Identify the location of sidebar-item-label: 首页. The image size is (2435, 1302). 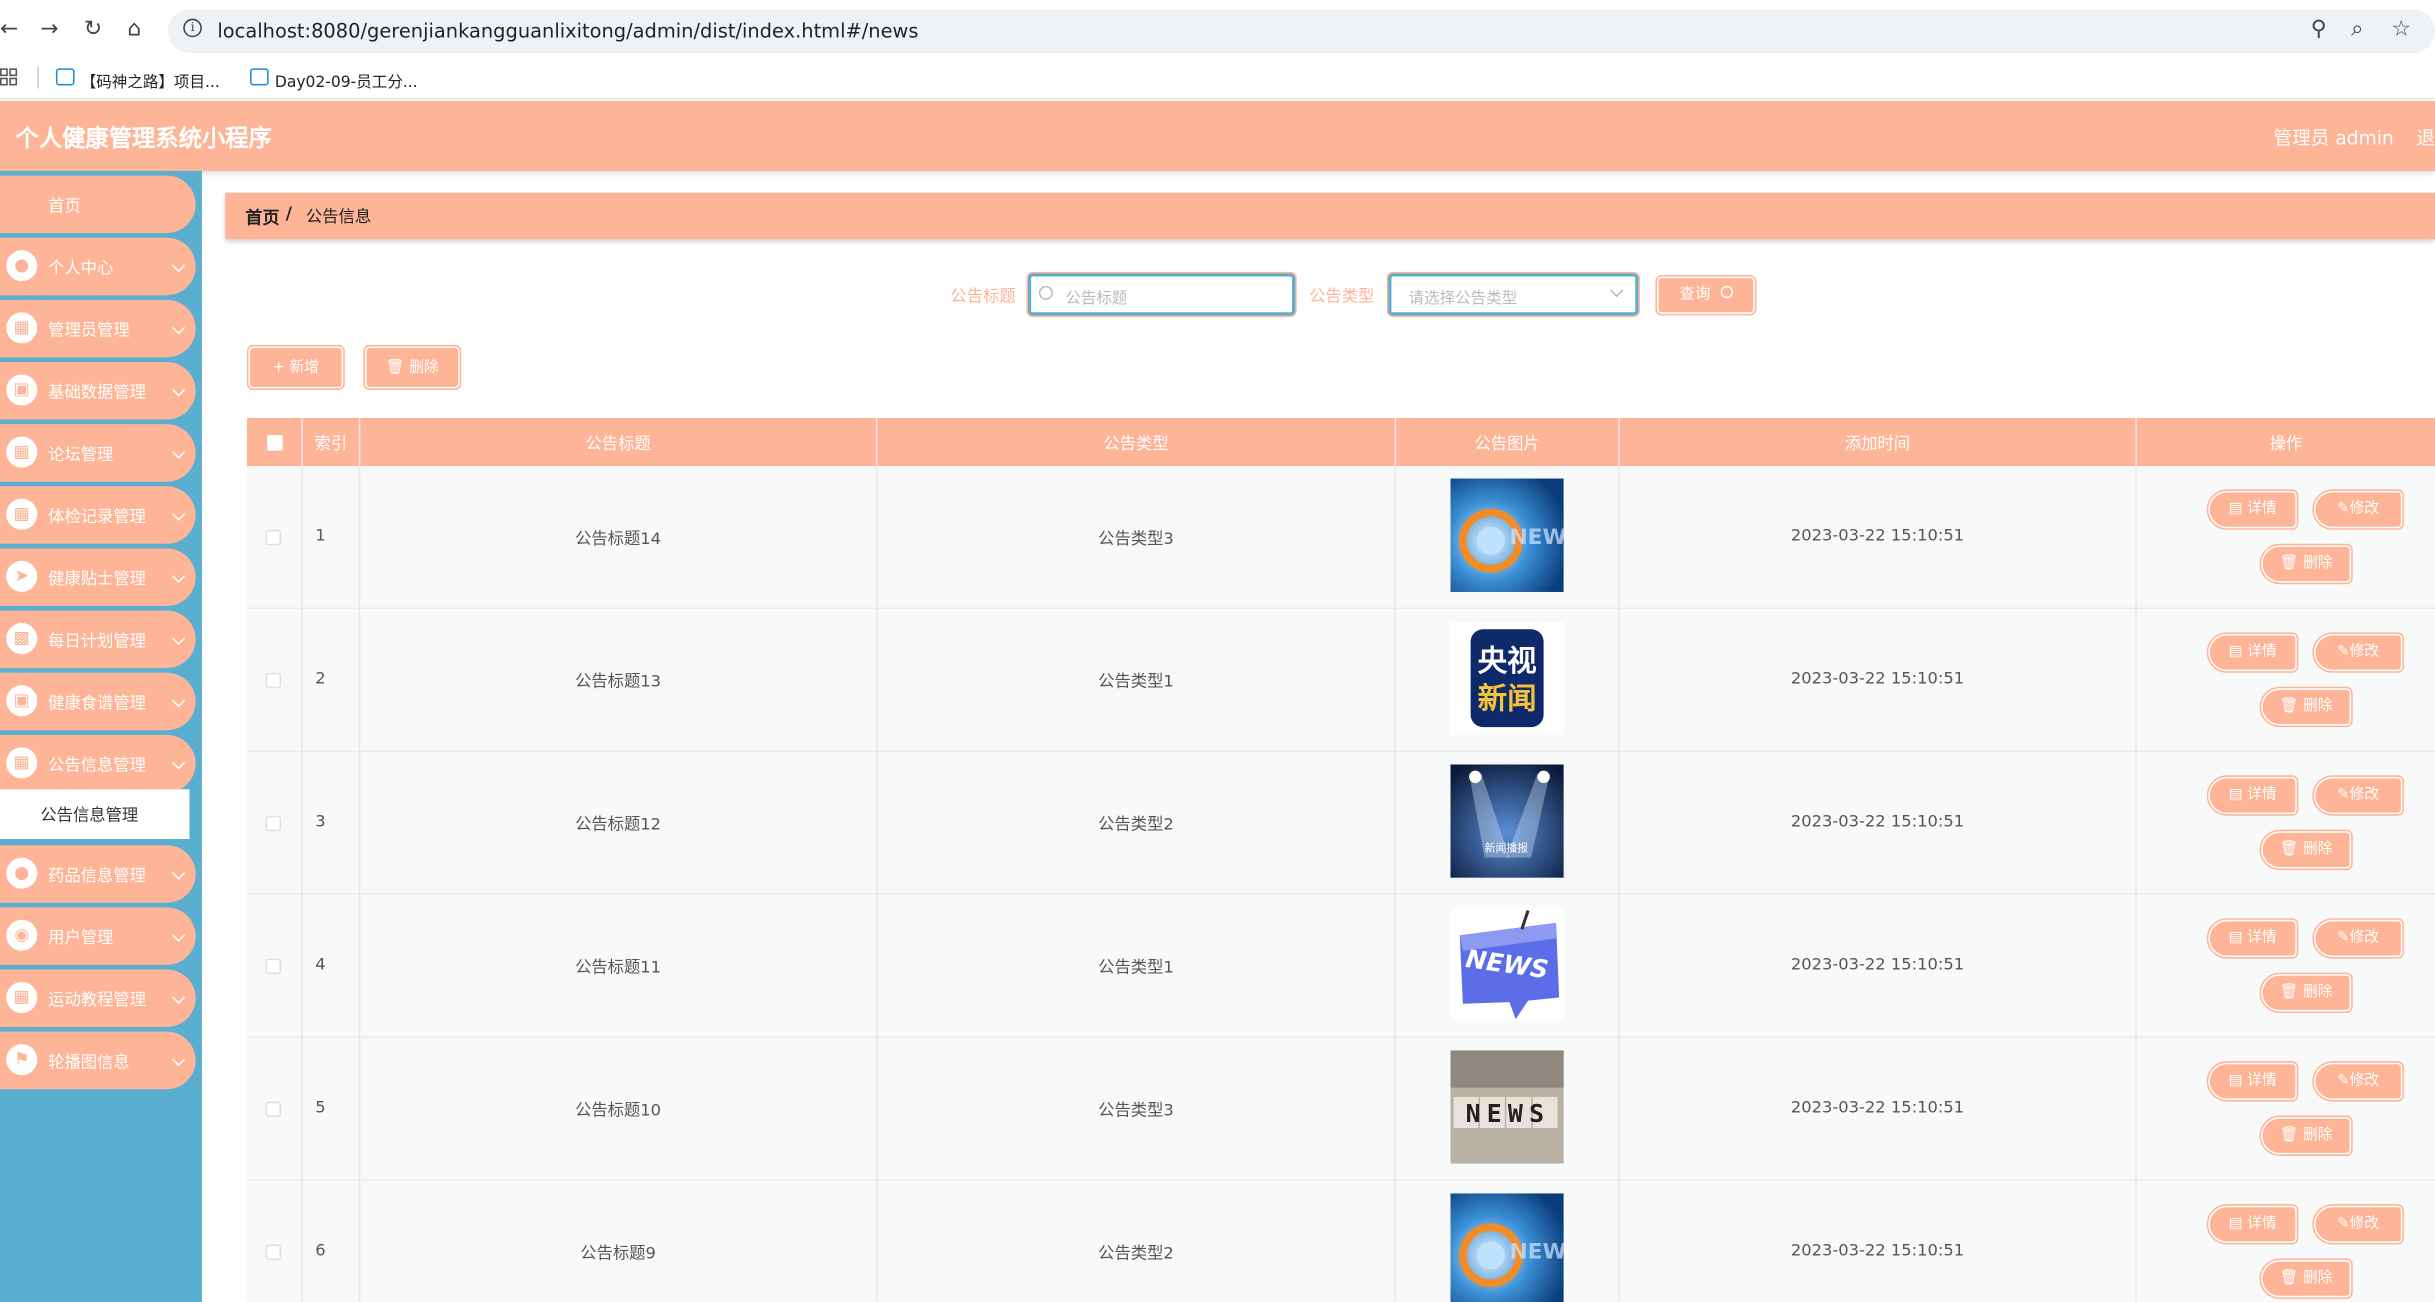
(64, 205).